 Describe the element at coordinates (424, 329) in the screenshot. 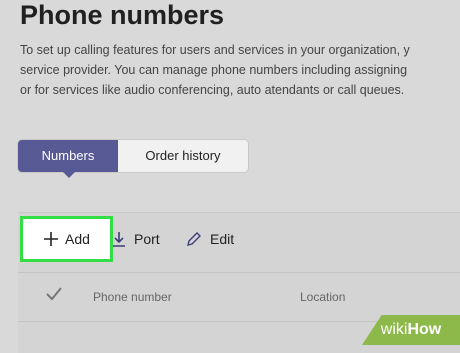

I see `watermark-suffix: How` at that location.